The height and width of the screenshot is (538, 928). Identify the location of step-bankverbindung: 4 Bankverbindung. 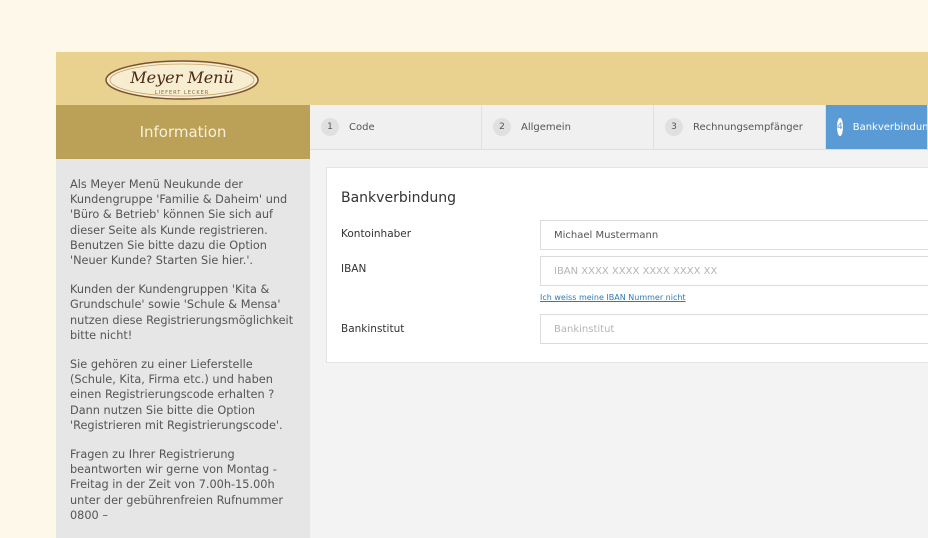
(877, 127).